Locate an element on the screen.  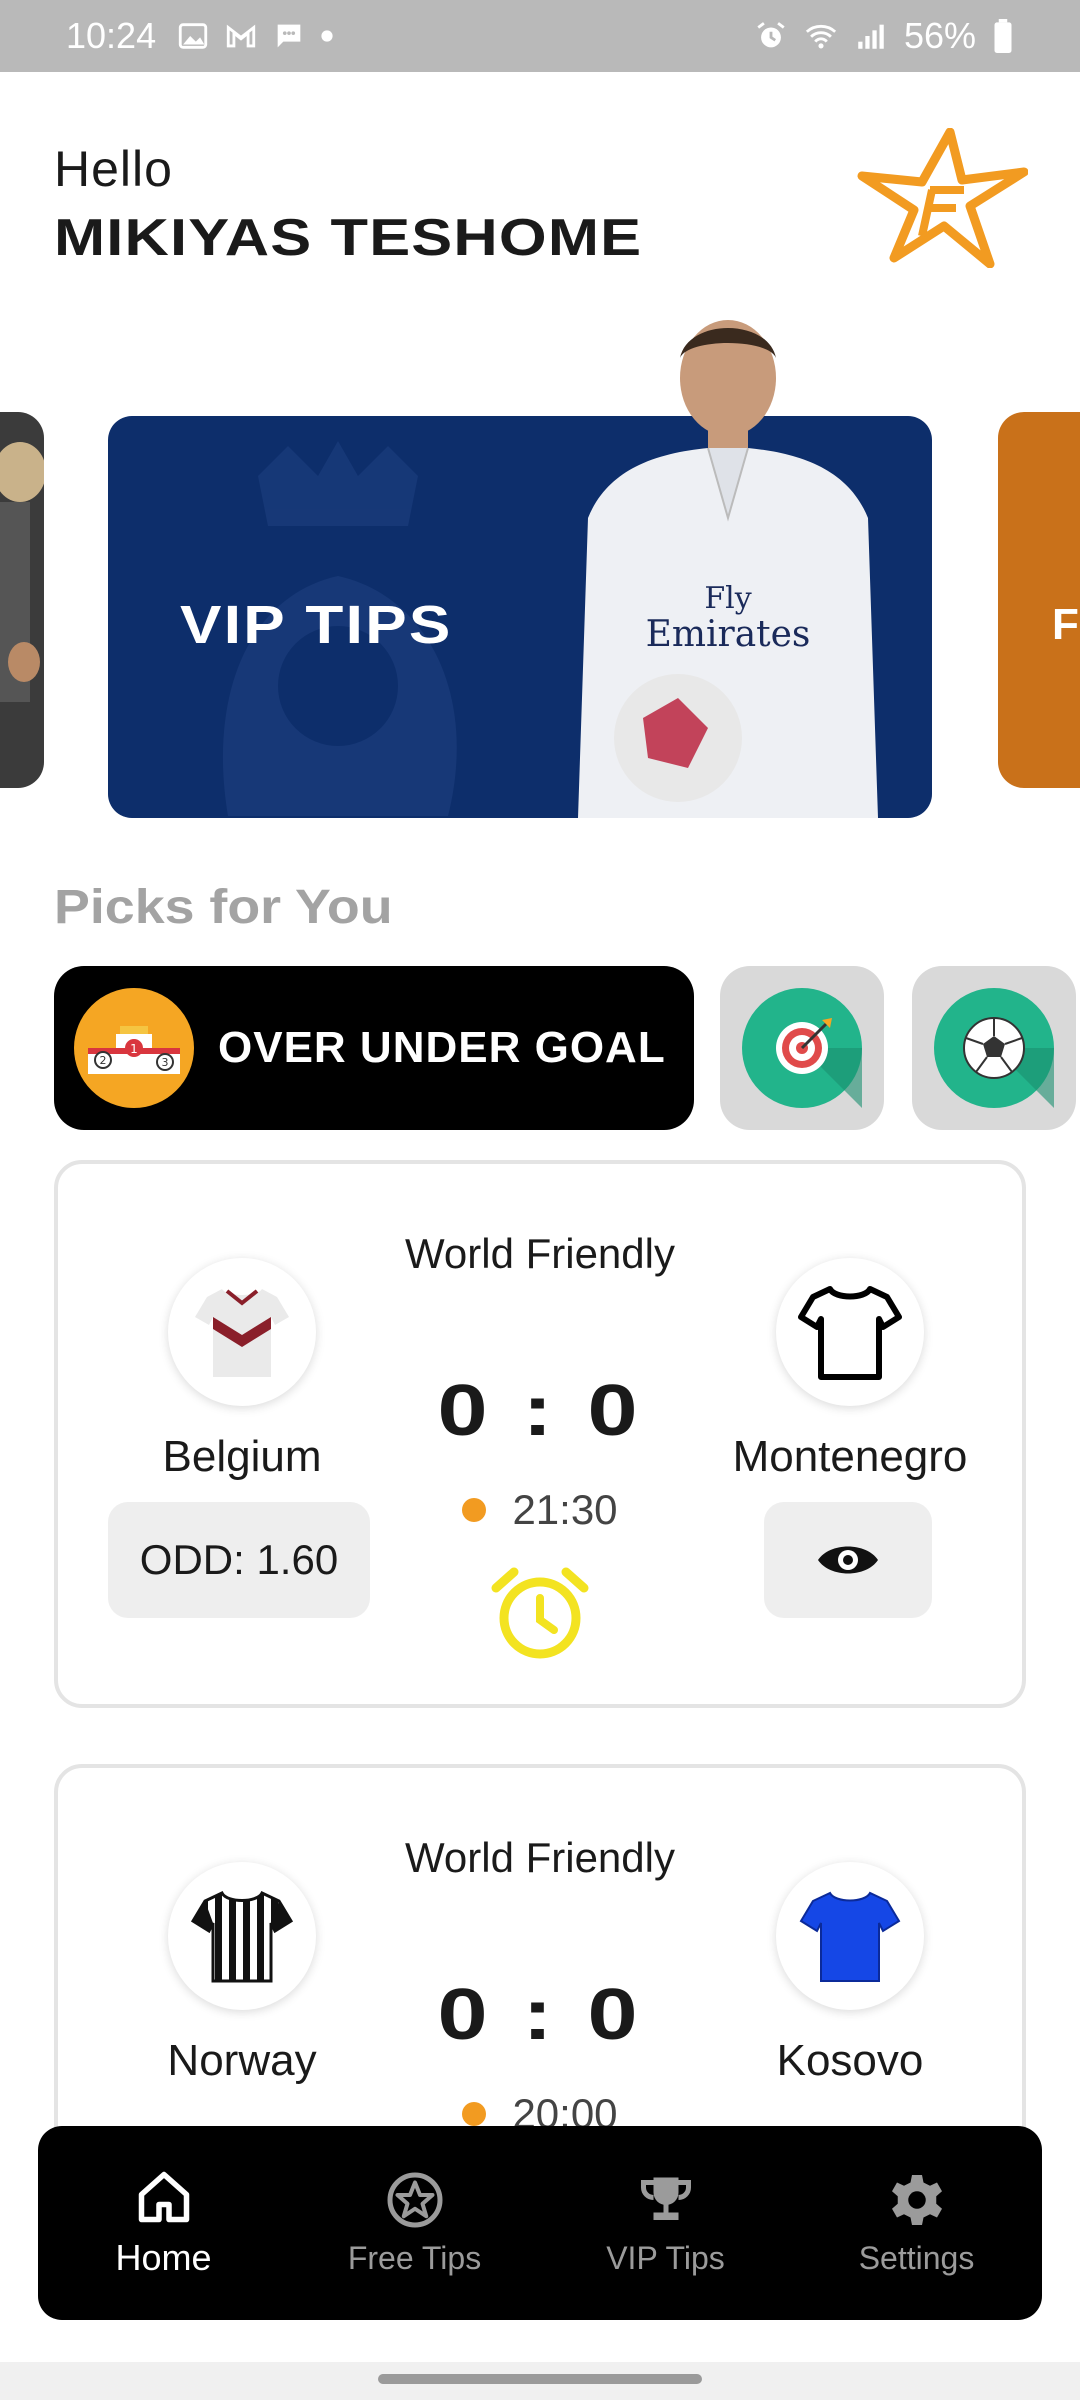
picks-title: Picks for You is located at coordinates (223, 907).